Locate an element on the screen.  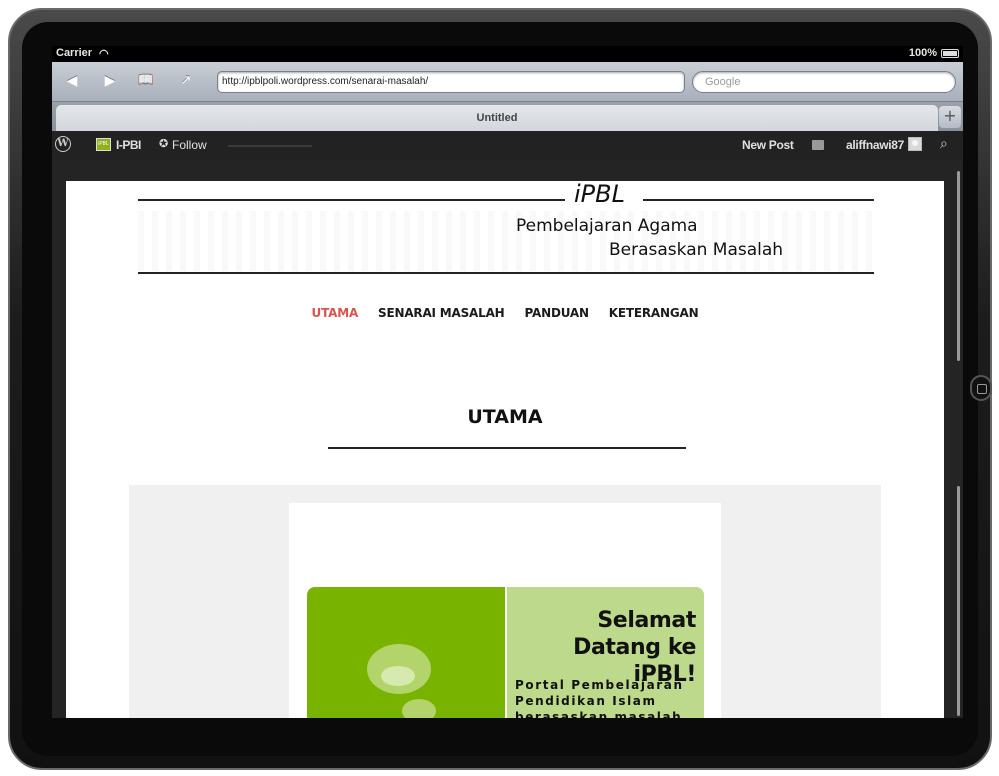
site-name-link: I-PBI is located at coordinates (128, 145).